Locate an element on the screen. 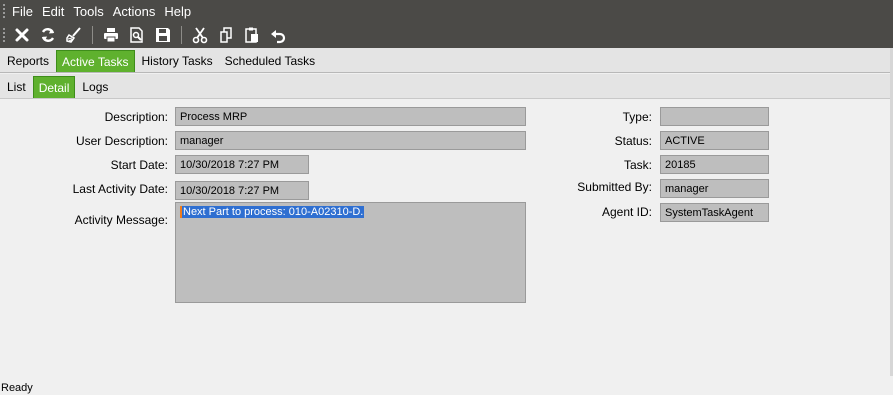 The height and width of the screenshot is (395, 893). tab-list: List is located at coordinates (16, 87).